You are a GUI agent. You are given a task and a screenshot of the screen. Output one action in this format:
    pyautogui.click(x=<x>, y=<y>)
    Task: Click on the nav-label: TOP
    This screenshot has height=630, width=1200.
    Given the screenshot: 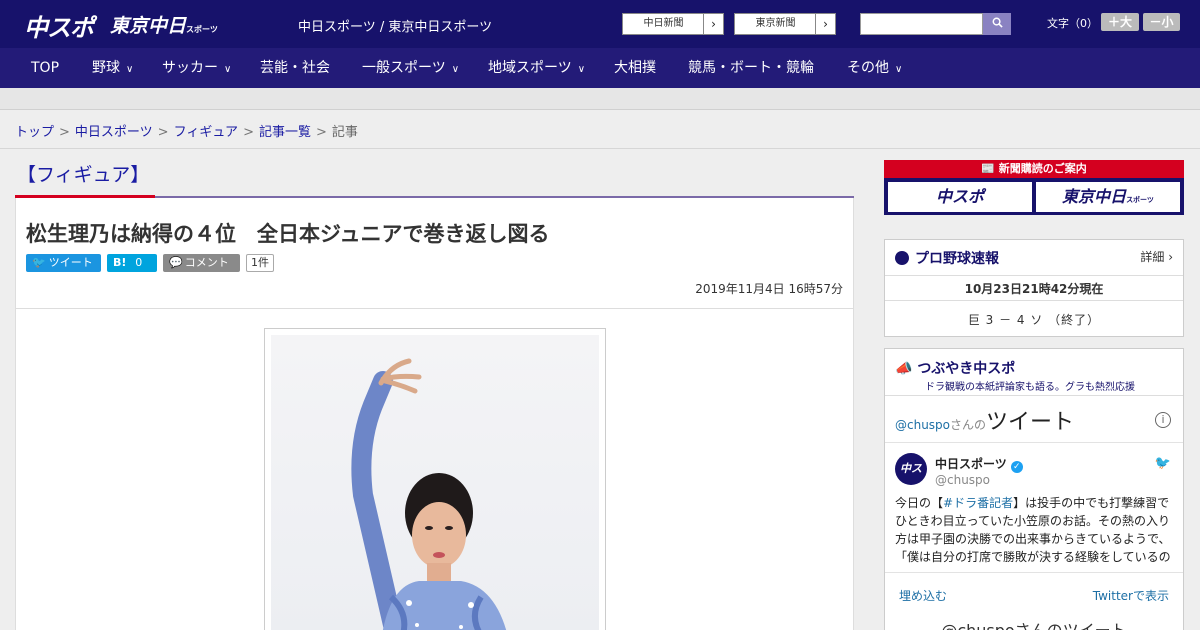 What is the action you would take?
    pyautogui.click(x=45, y=68)
    